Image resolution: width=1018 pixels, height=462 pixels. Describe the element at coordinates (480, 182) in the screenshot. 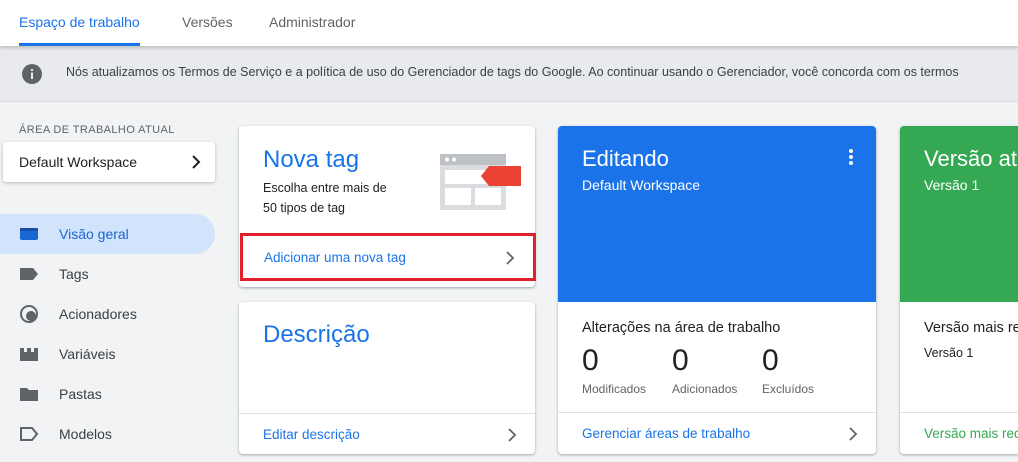

I see `tag-illustration-icon` at that location.